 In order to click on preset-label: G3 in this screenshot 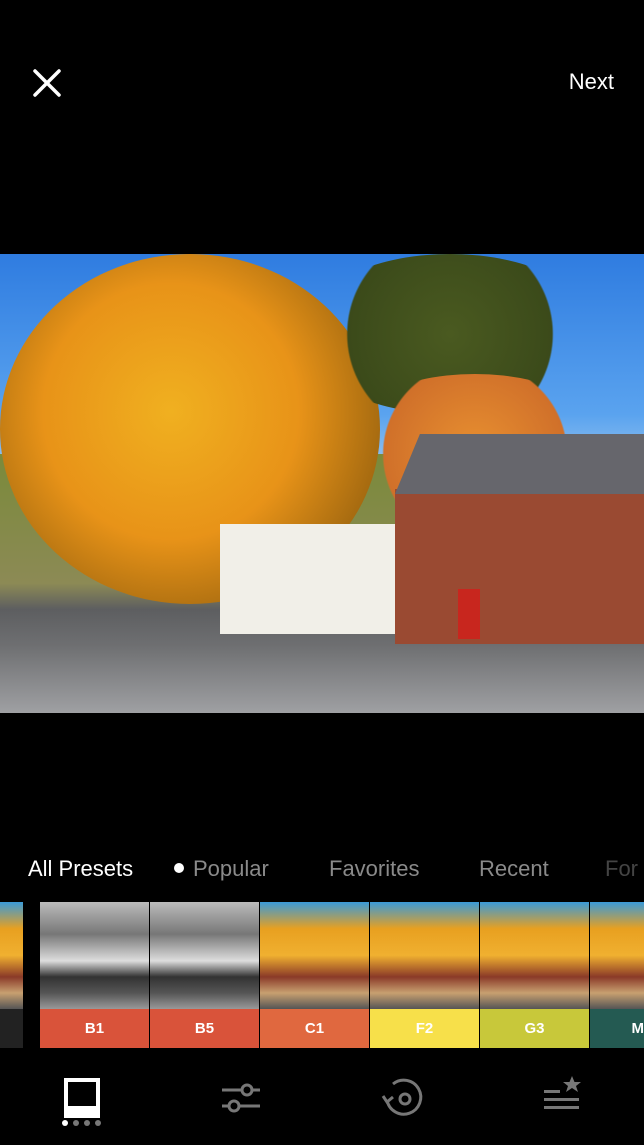, I will do `click(534, 1028)`.